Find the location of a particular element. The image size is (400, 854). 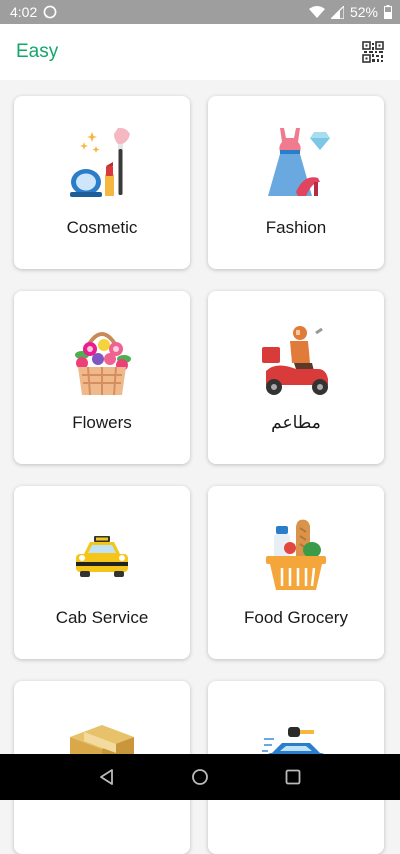

category-card-cosmetic: Cosmetic is located at coordinates (102, 182).